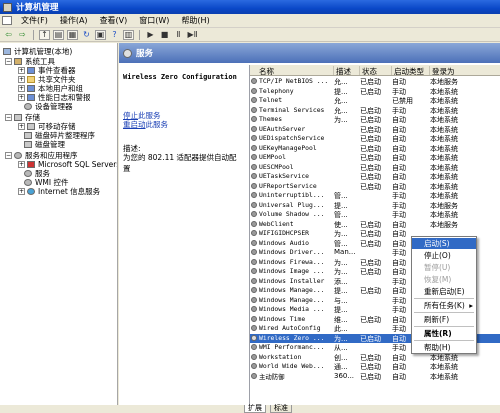 Image resolution: width=500 pixels, height=413 pixels. What do you see at coordinates (282, 318) in the screenshot?
I see `service-cell: Windows Time` at bounding box center [282, 318].